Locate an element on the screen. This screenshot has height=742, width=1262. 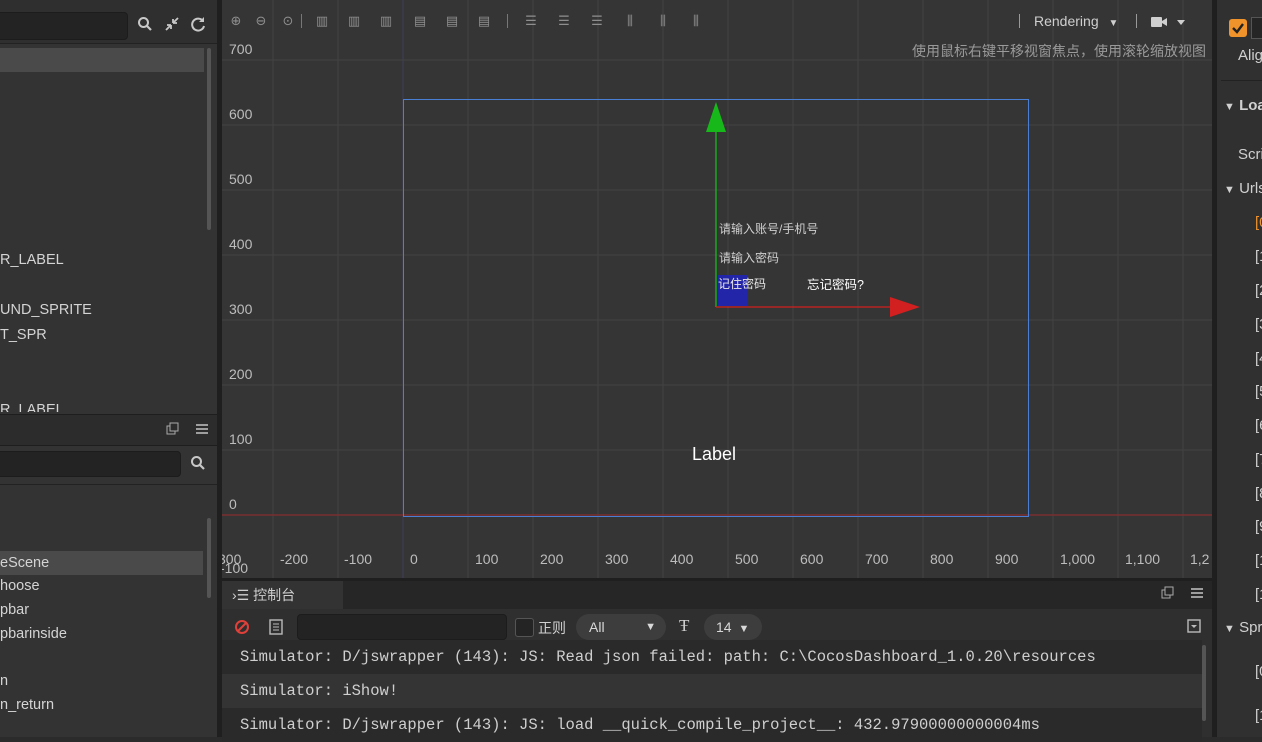
url-item: [9 is located at coordinates (1258, 526).